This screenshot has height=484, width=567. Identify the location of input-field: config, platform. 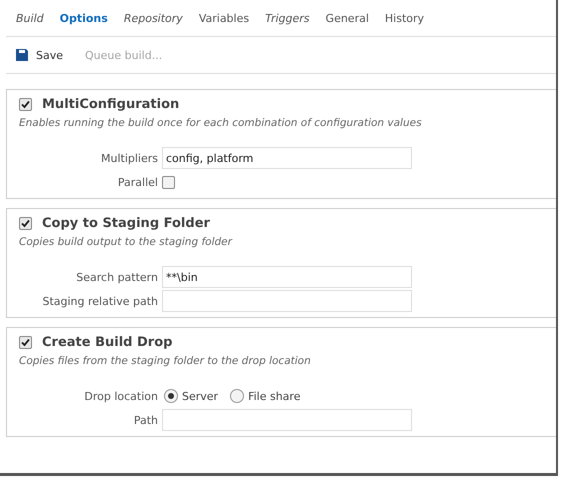
(287, 158).